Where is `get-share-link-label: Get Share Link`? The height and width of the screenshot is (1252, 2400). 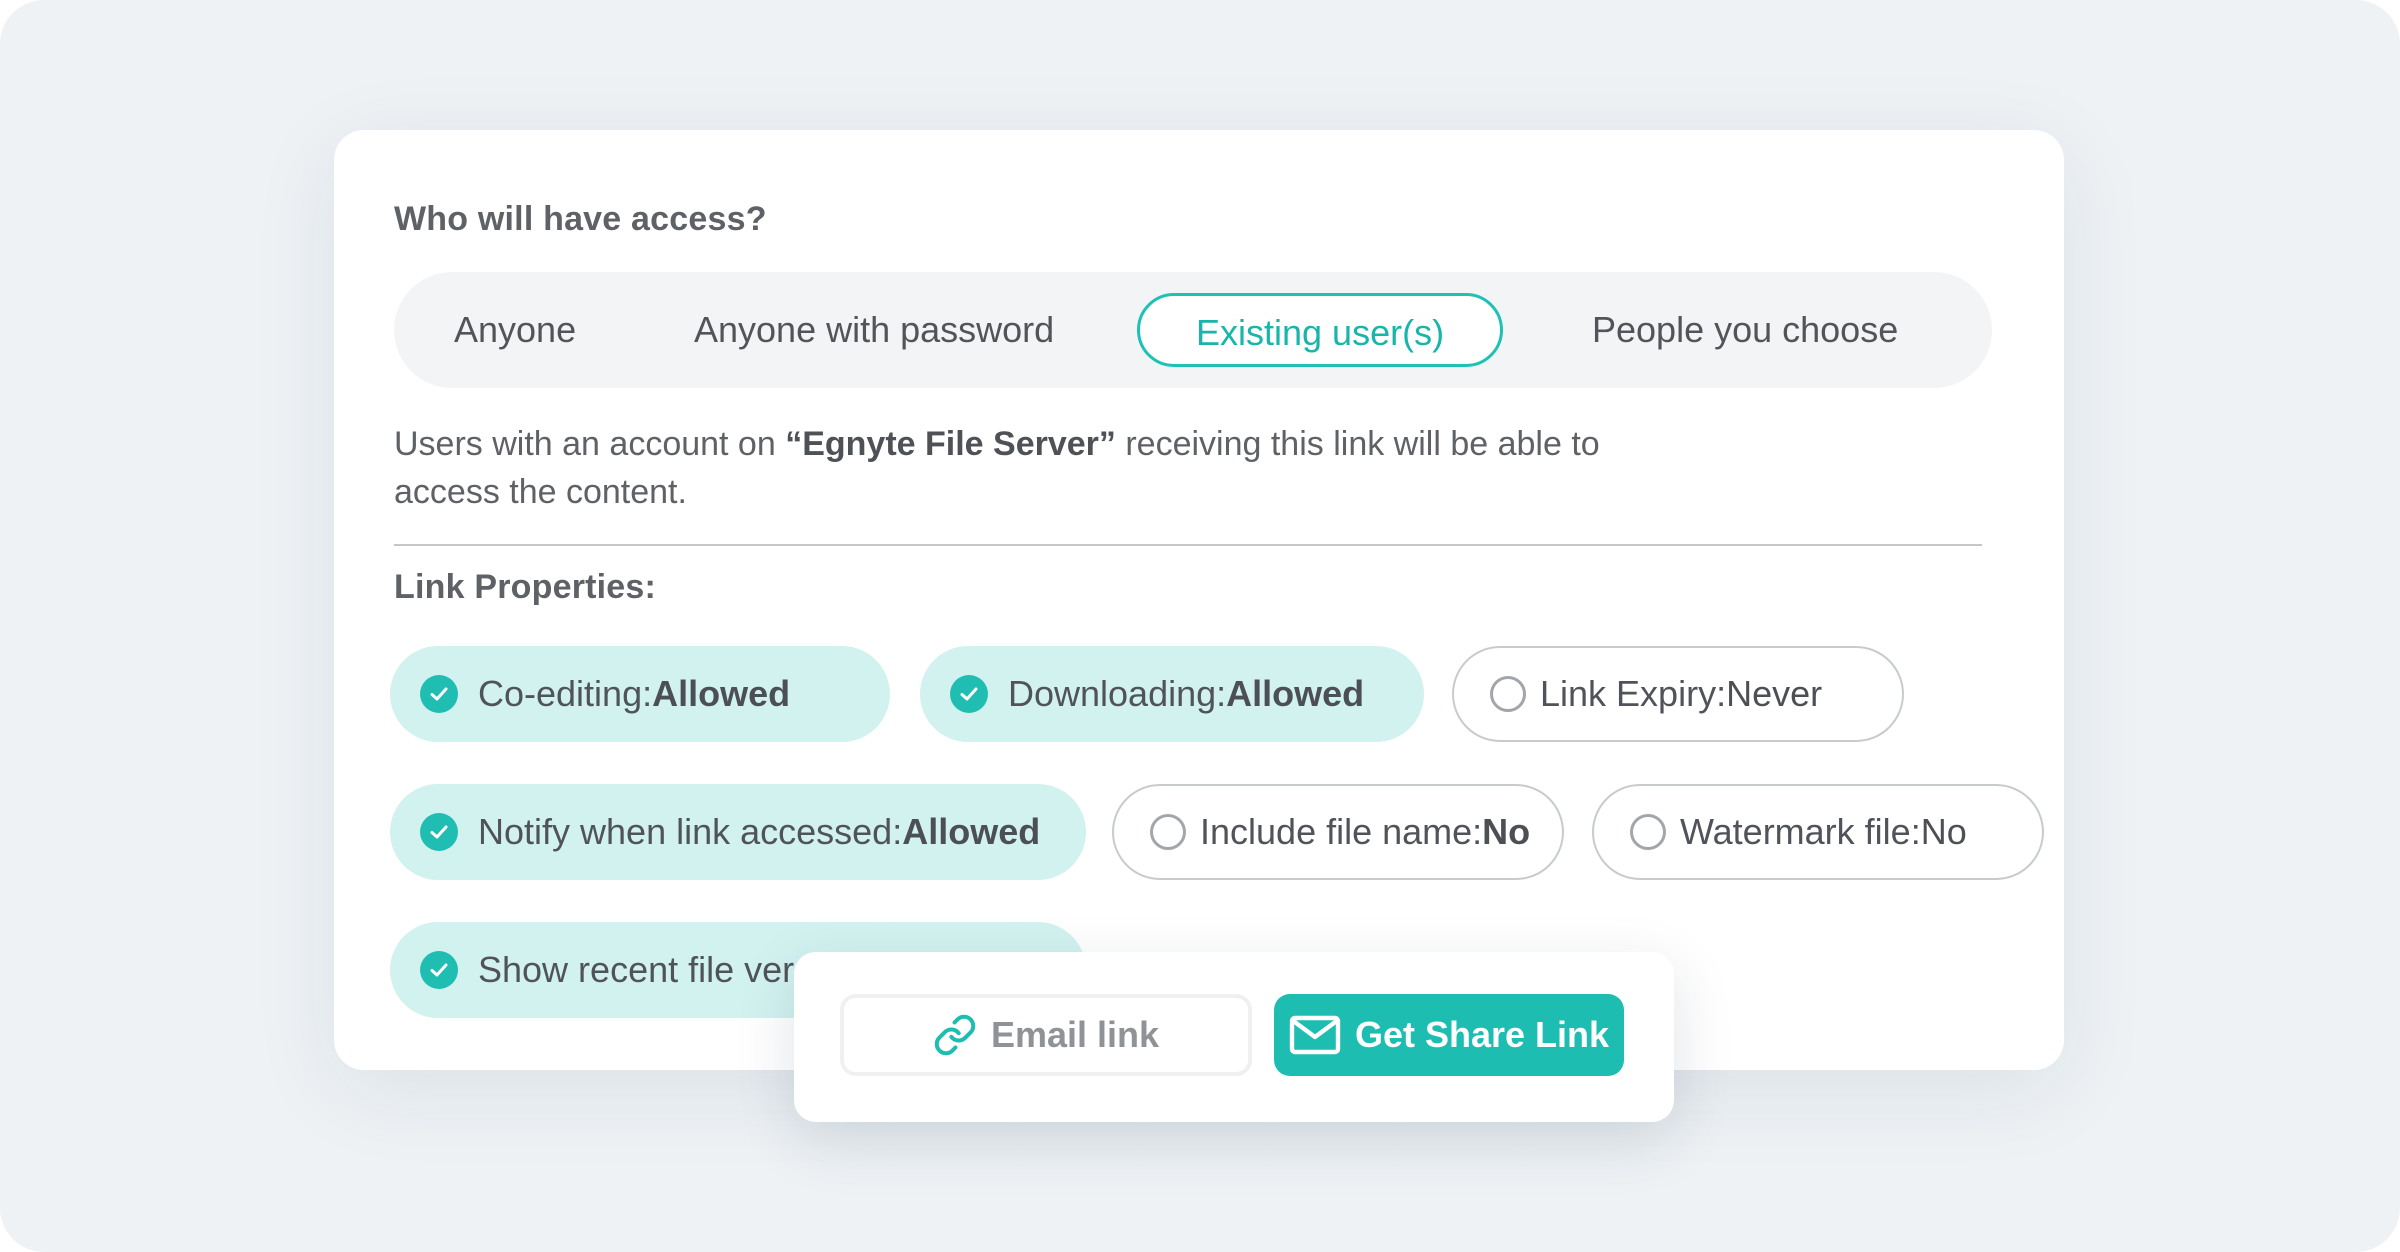 get-share-link-label: Get Share Link is located at coordinates (1482, 1034).